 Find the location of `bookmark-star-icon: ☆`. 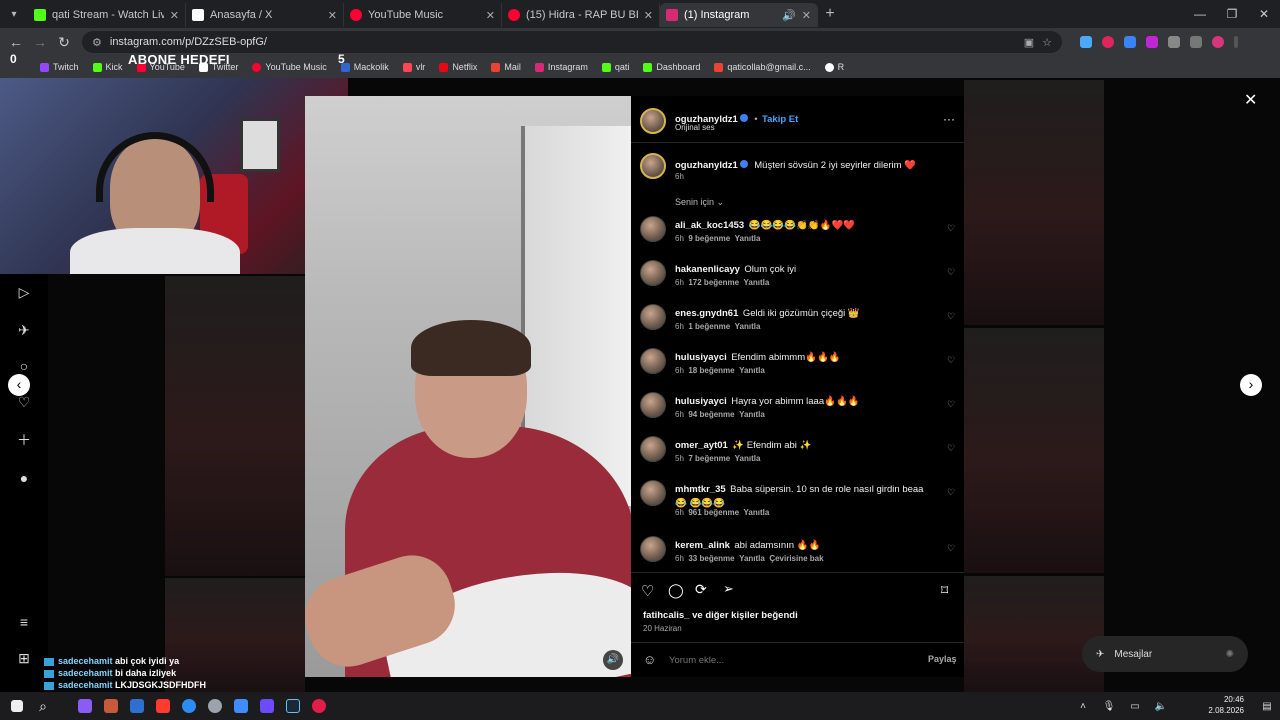

bookmark-star-icon: ☆ is located at coordinates (1047, 42).